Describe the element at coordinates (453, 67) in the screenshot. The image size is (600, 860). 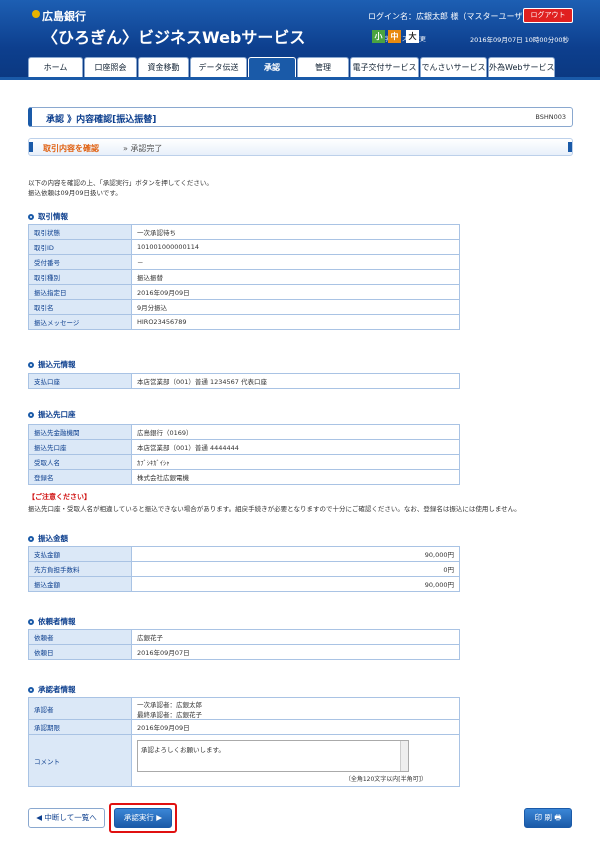
I see `tab-densai: でんさいサービス` at that location.